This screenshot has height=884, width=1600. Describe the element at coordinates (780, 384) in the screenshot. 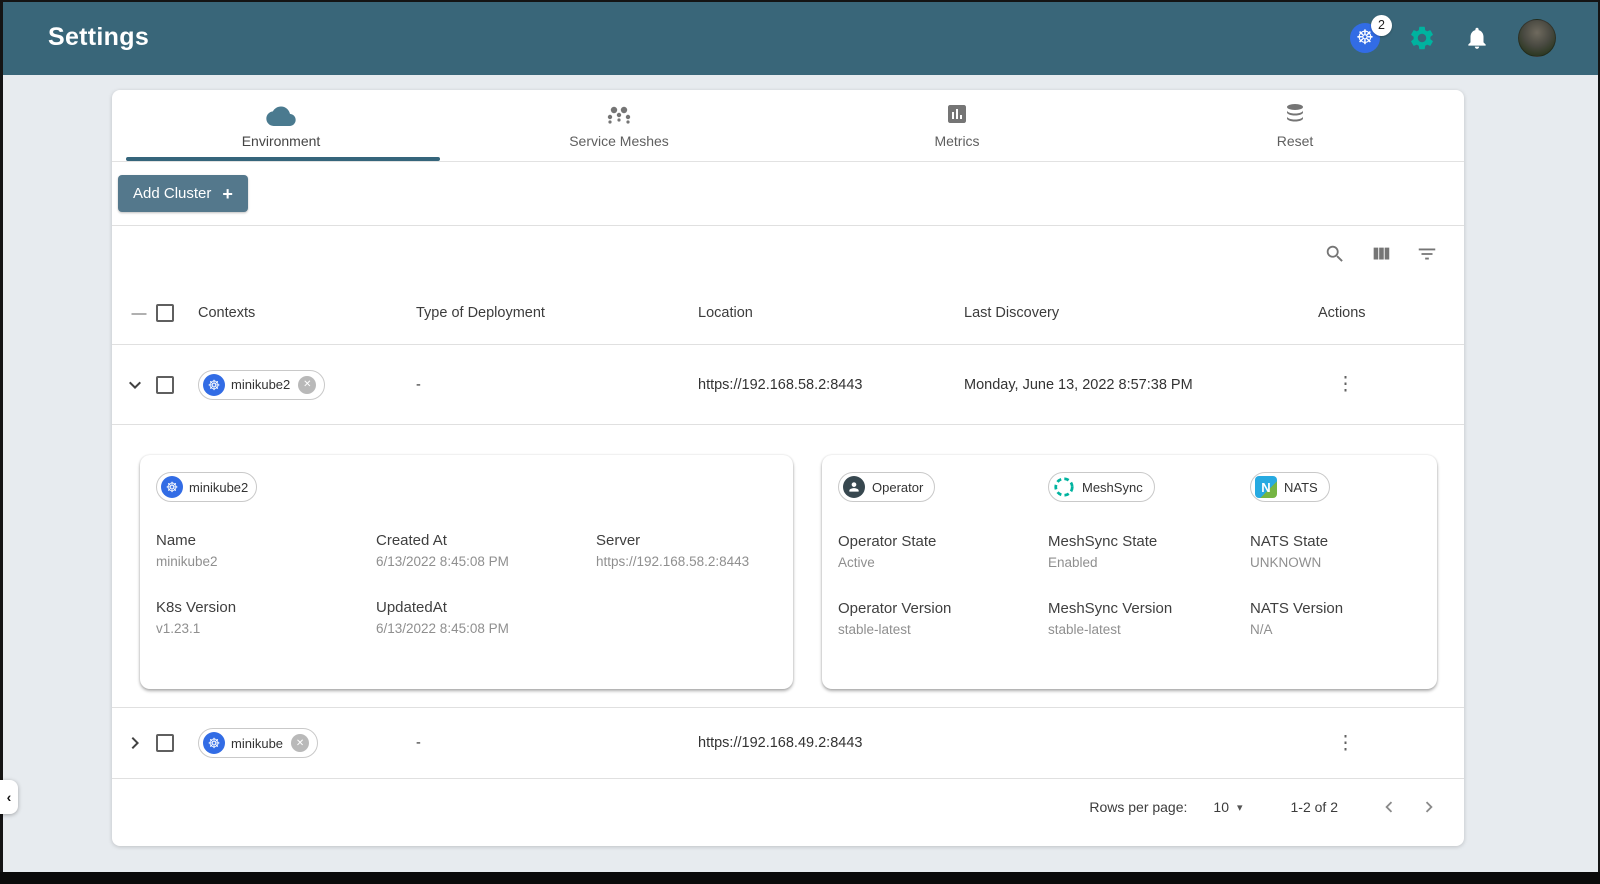

I see `cell-location: https://192.168.58.2:8443` at that location.